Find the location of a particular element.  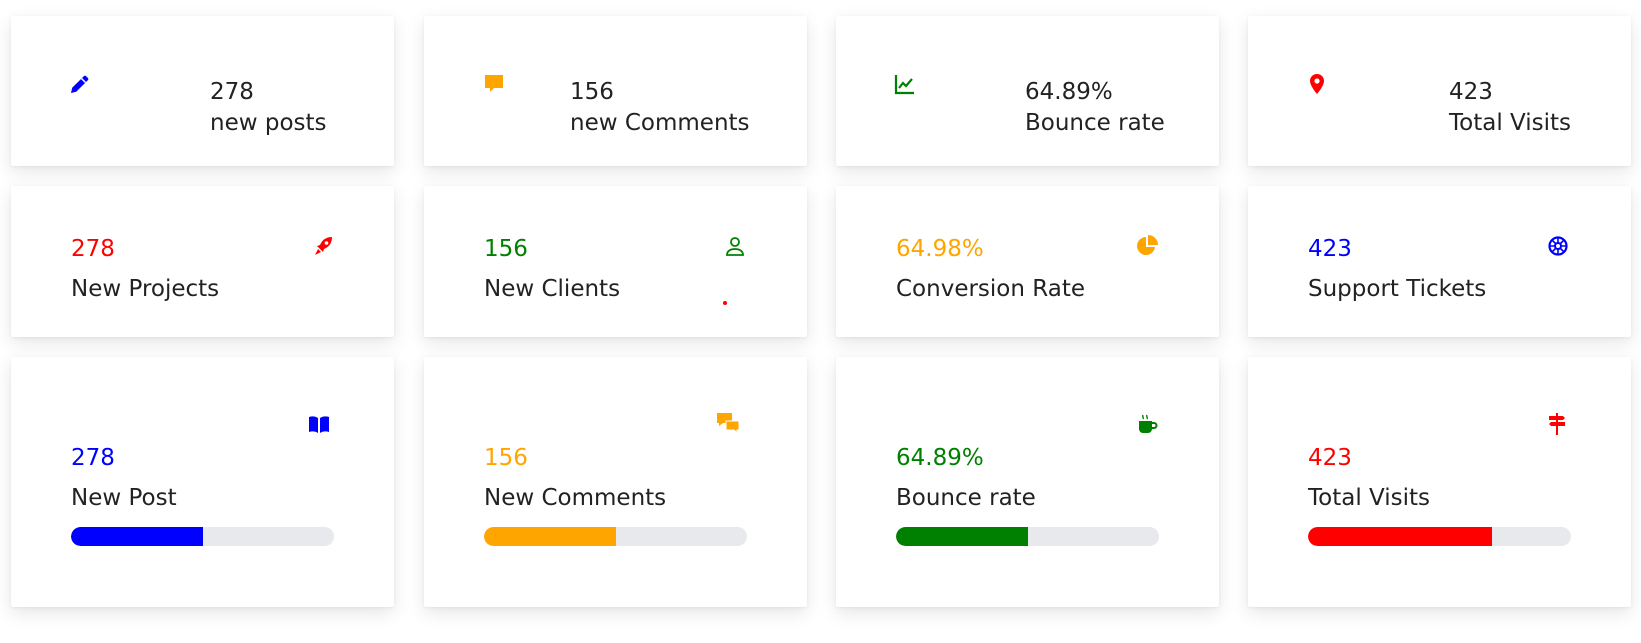

stat-text: 423 Total Visits is located at coordinates (1510, 108).